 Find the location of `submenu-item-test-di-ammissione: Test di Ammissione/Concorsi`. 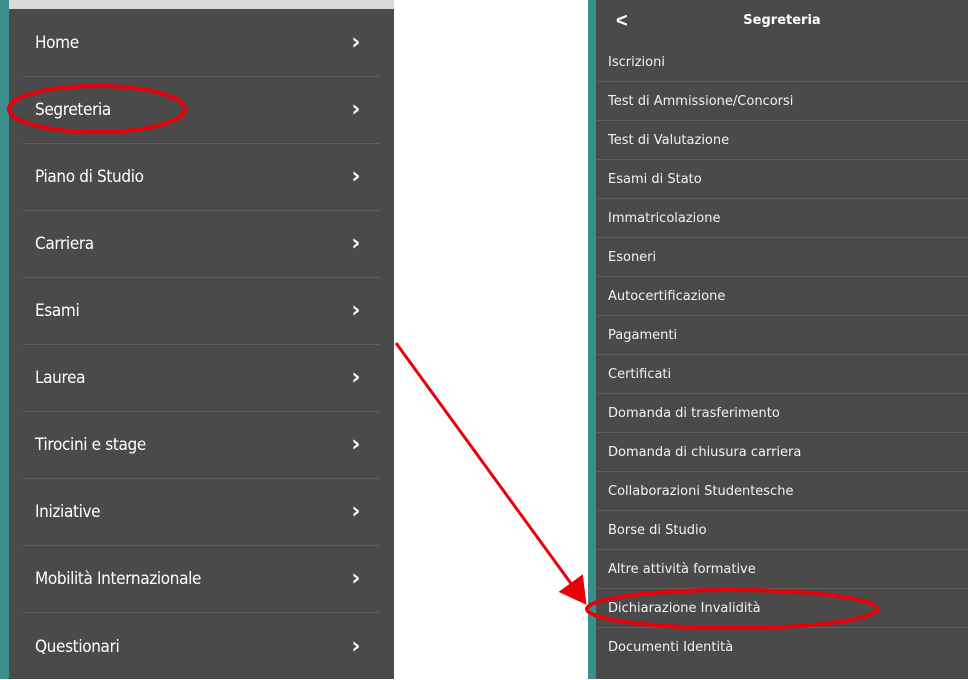

submenu-item-test-di-ammissione: Test di Ammissione/Concorsi is located at coordinates (782, 101).